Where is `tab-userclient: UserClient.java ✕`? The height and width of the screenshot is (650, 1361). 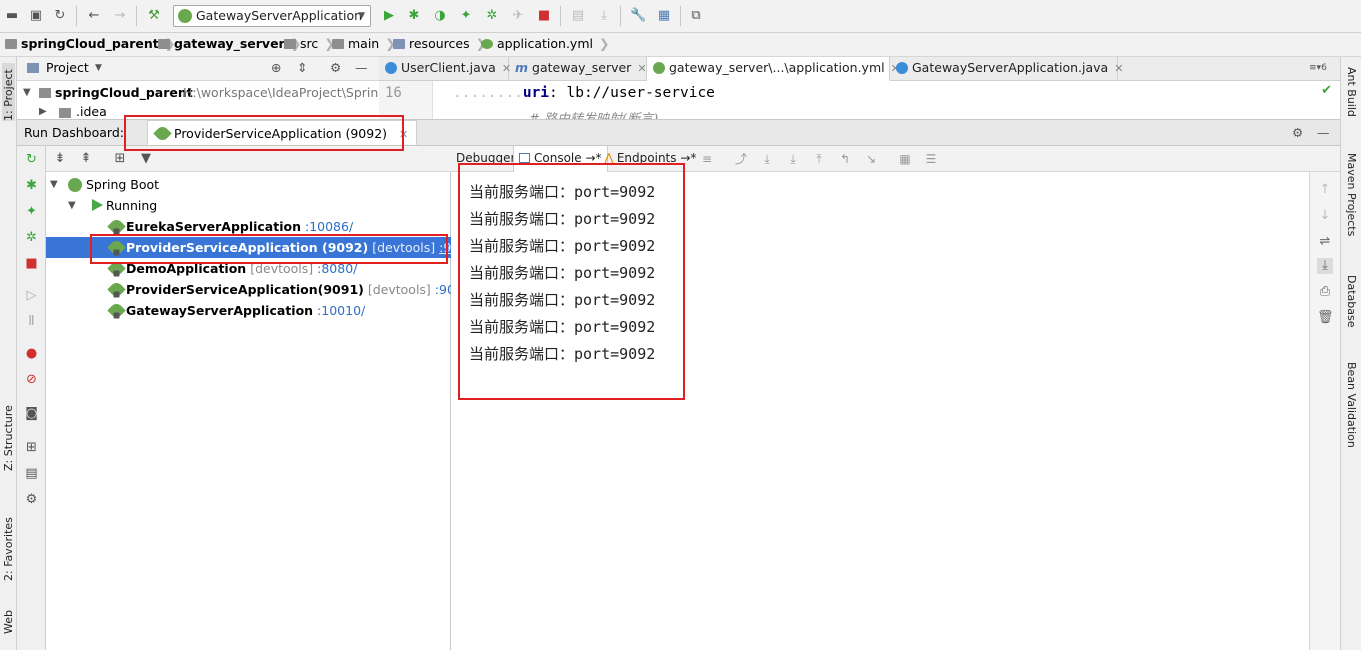
tab-userclient: UserClient.java ✕ is located at coordinates (445, 69).